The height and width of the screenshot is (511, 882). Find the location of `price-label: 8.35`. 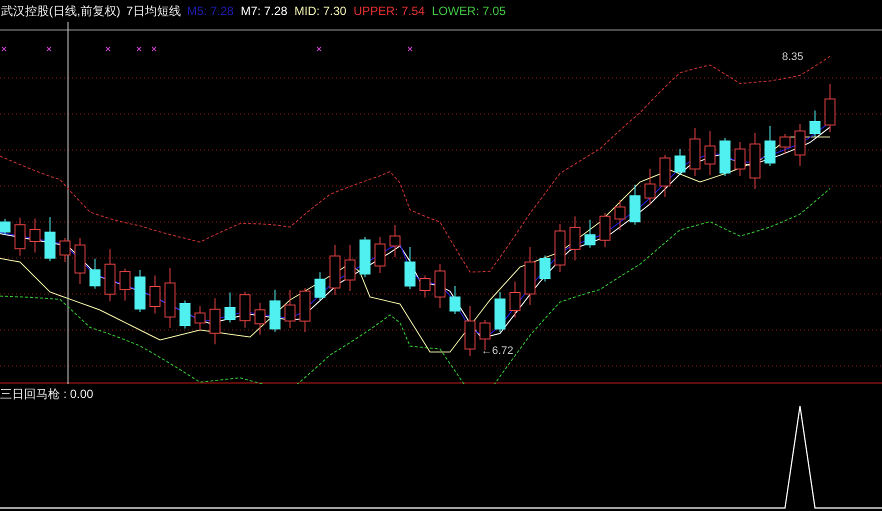

price-label: 8.35 is located at coordinates (793, 57).